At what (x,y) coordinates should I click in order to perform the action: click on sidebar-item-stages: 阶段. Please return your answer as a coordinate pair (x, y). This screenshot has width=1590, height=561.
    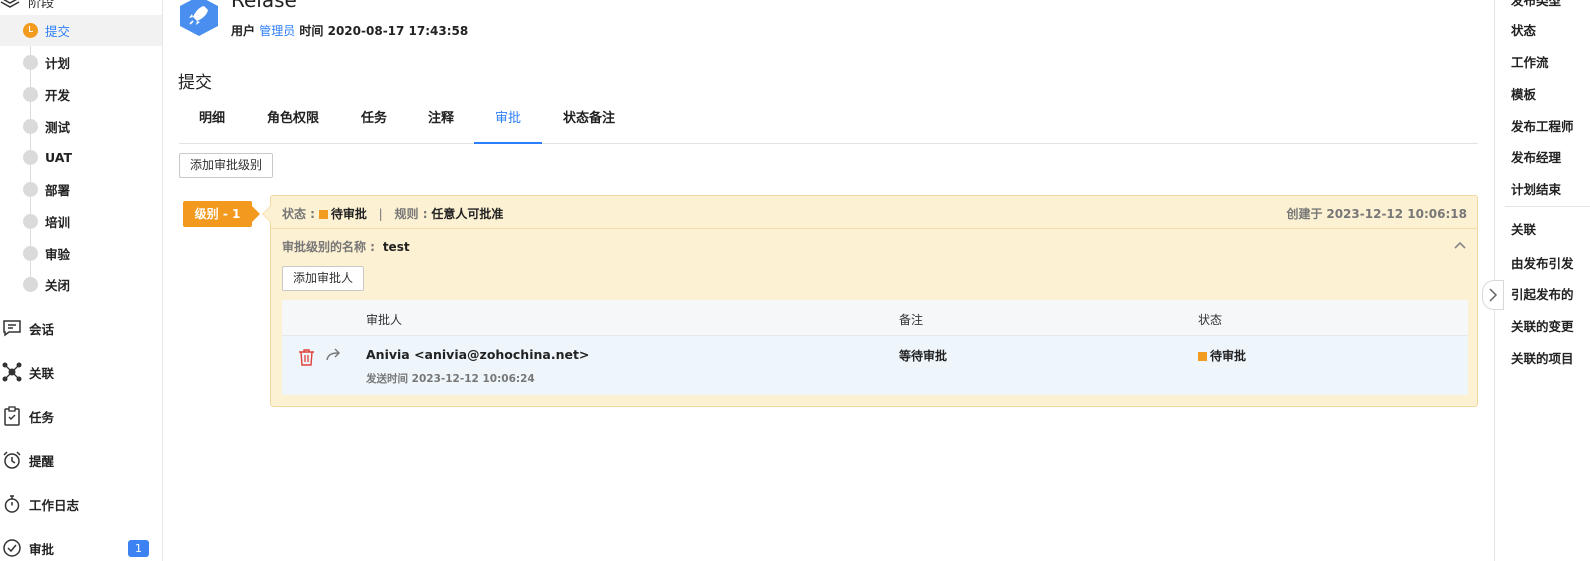
    Looking at the image, I should click on (81, 5).